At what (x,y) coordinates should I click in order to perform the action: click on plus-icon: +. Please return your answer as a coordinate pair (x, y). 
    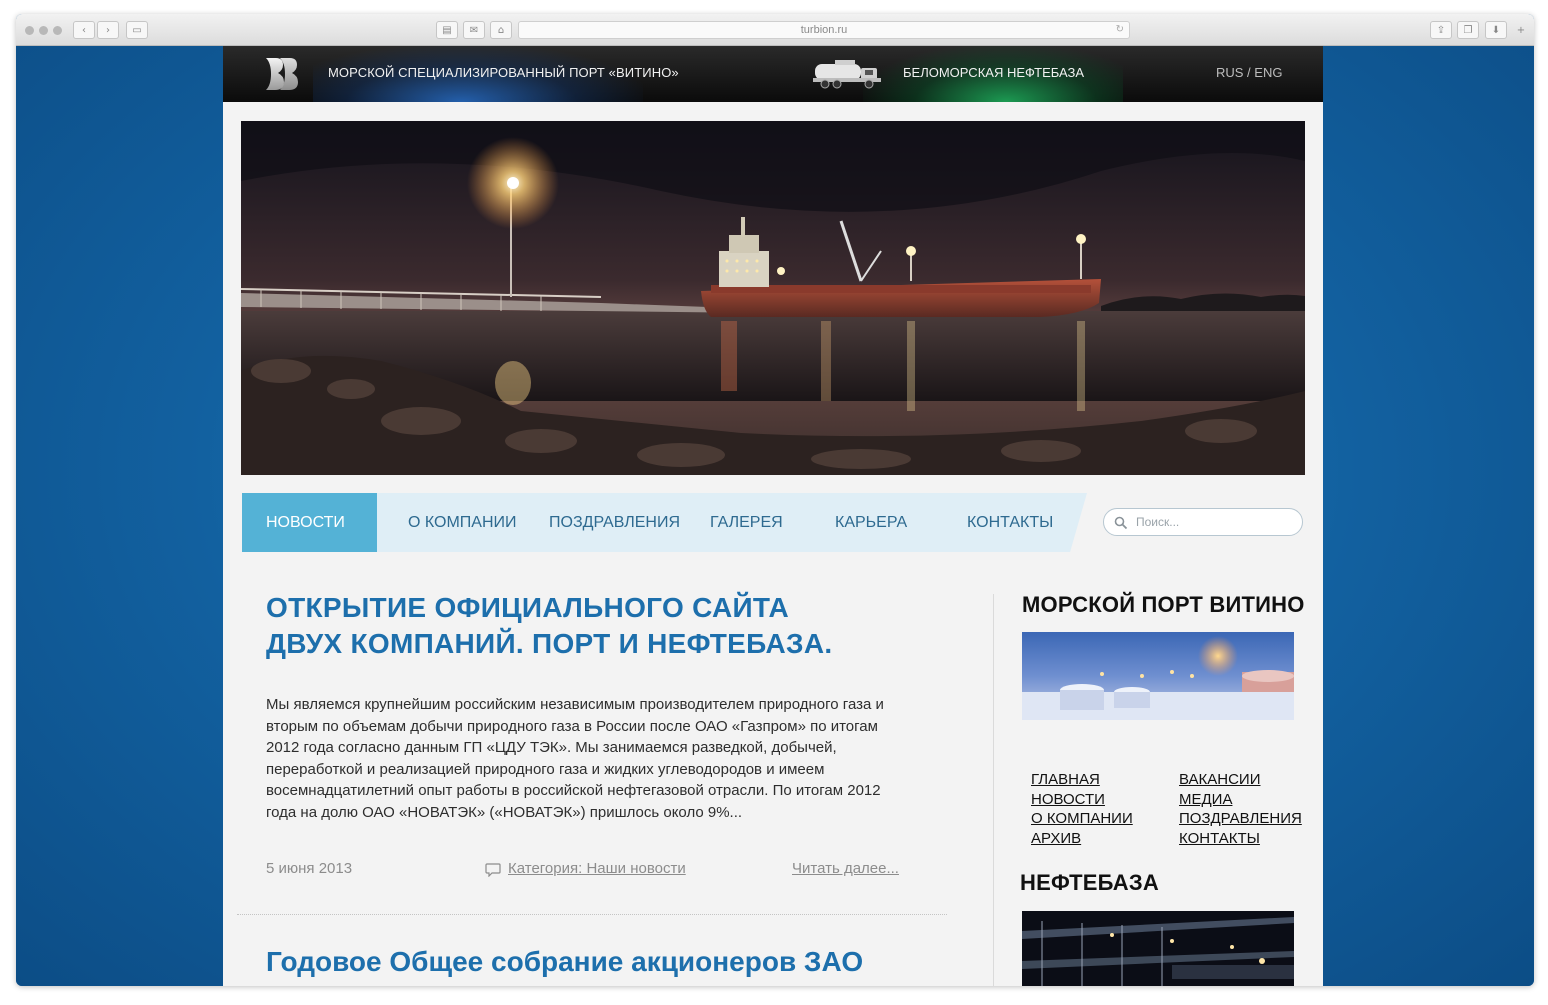
    Looking at the image, I should click on (1521, 30).